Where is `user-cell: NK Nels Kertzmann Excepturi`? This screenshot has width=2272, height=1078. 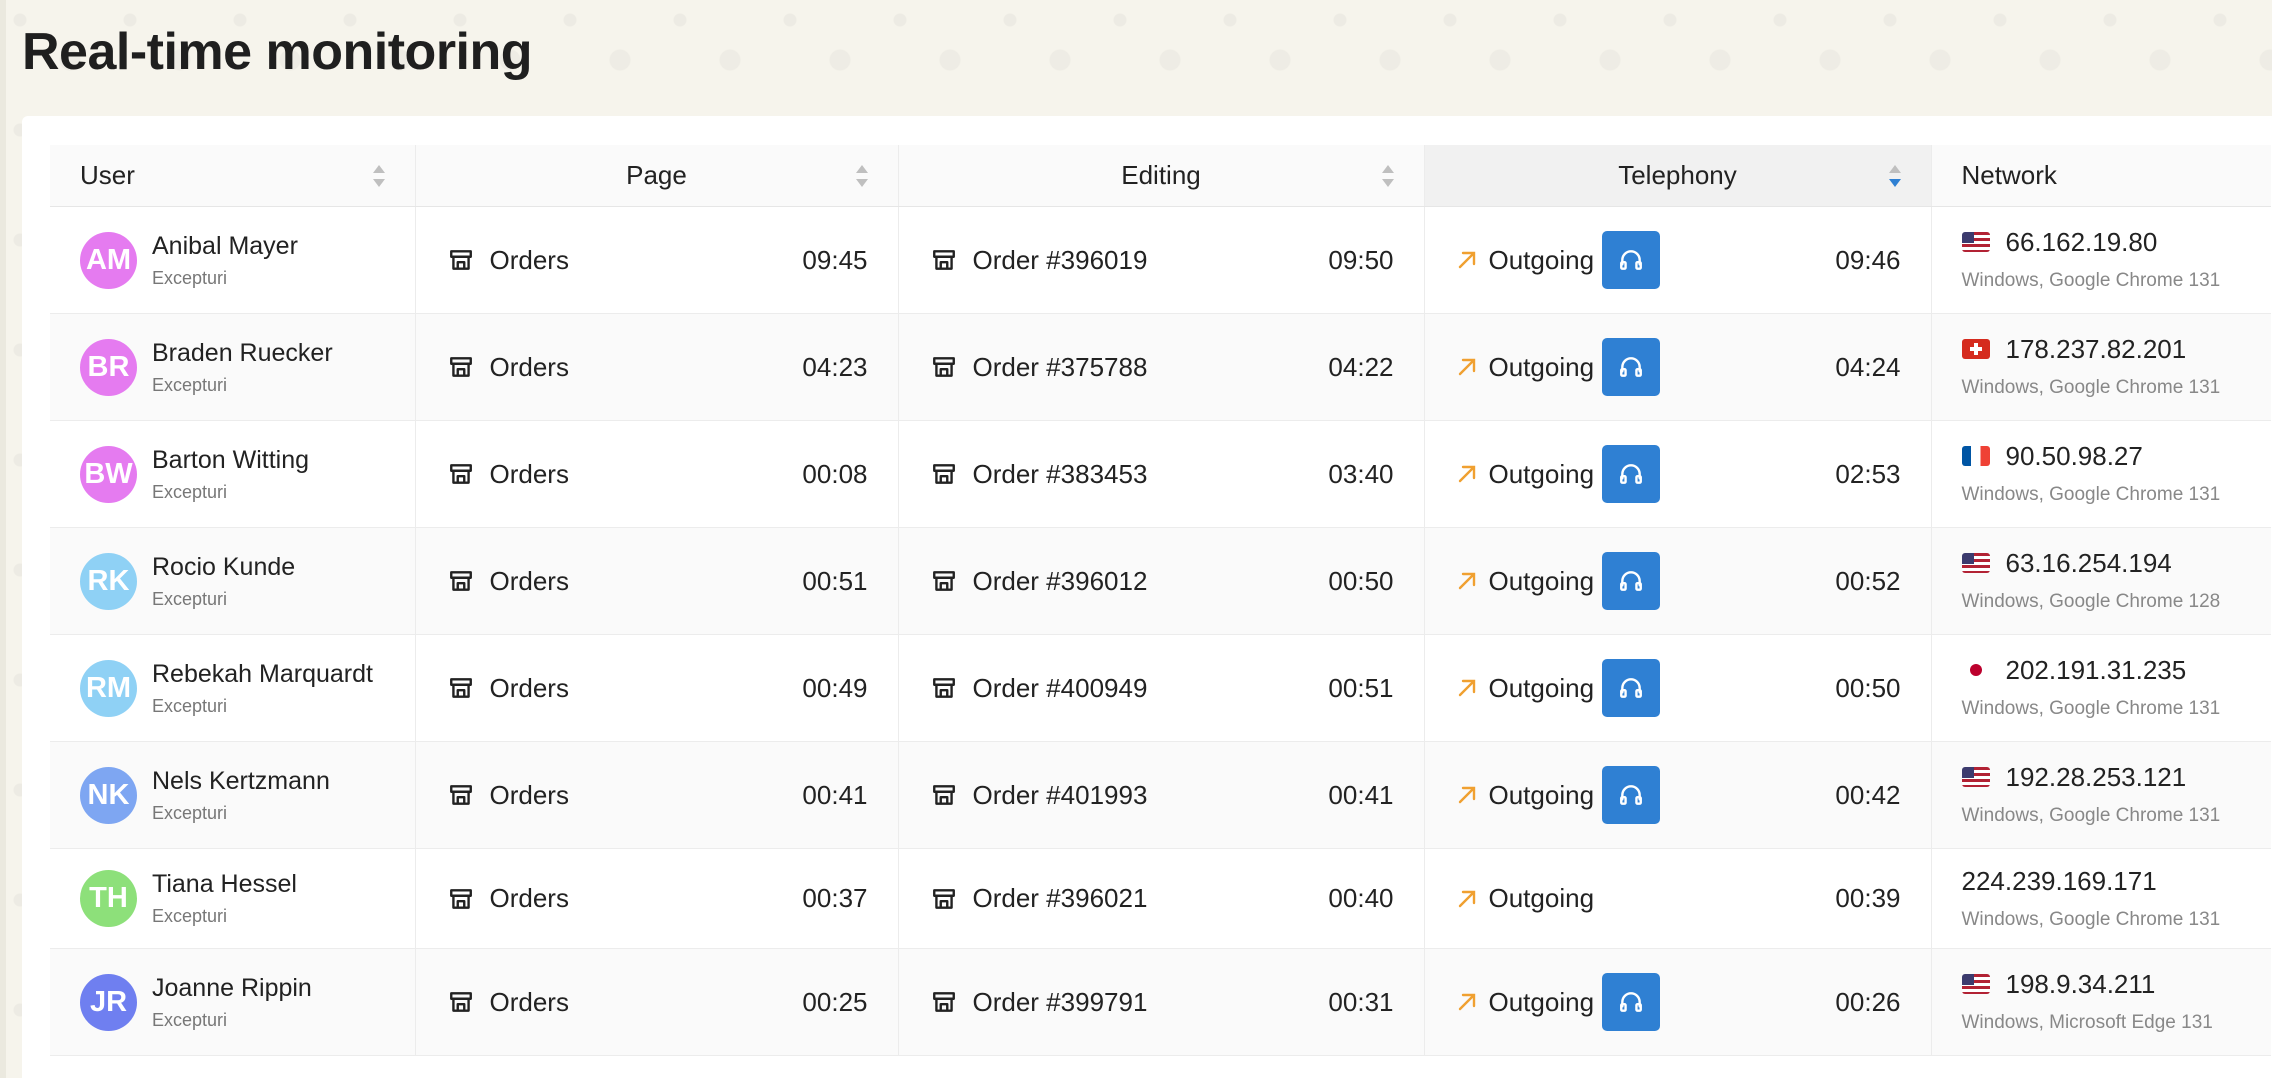 user-cell: NK Nels Kertzmann Excepturi is located at coordinates (232, 795).